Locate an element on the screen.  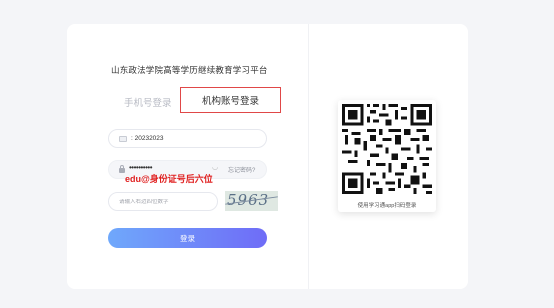
eye-closed-icon: ◡ is located at coordinates (215, 167).